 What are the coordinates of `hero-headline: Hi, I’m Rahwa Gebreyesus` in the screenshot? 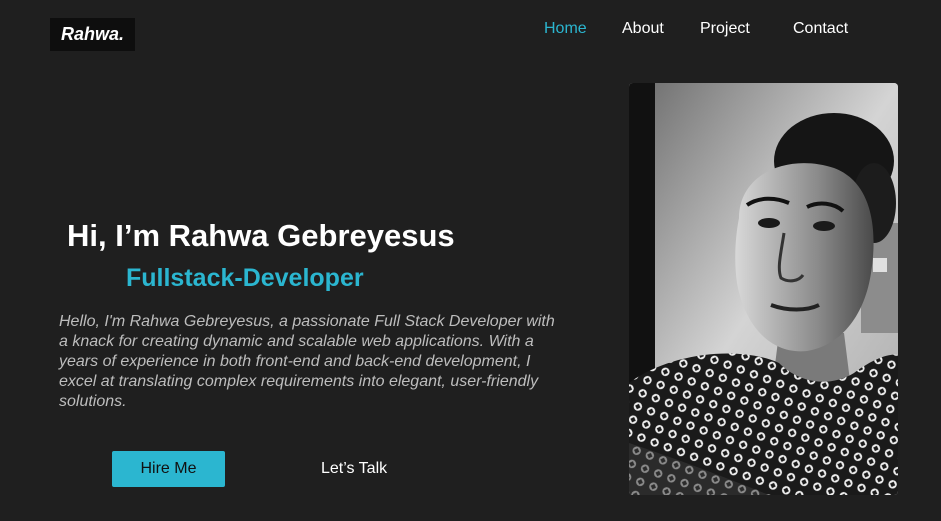 It's located at (261, 235).